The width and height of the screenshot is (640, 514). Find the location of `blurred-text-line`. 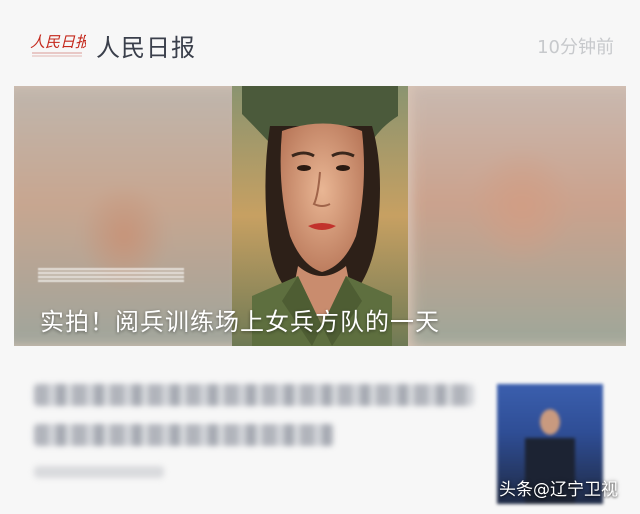

blurred-text-line is located at coordinates (111, 275).